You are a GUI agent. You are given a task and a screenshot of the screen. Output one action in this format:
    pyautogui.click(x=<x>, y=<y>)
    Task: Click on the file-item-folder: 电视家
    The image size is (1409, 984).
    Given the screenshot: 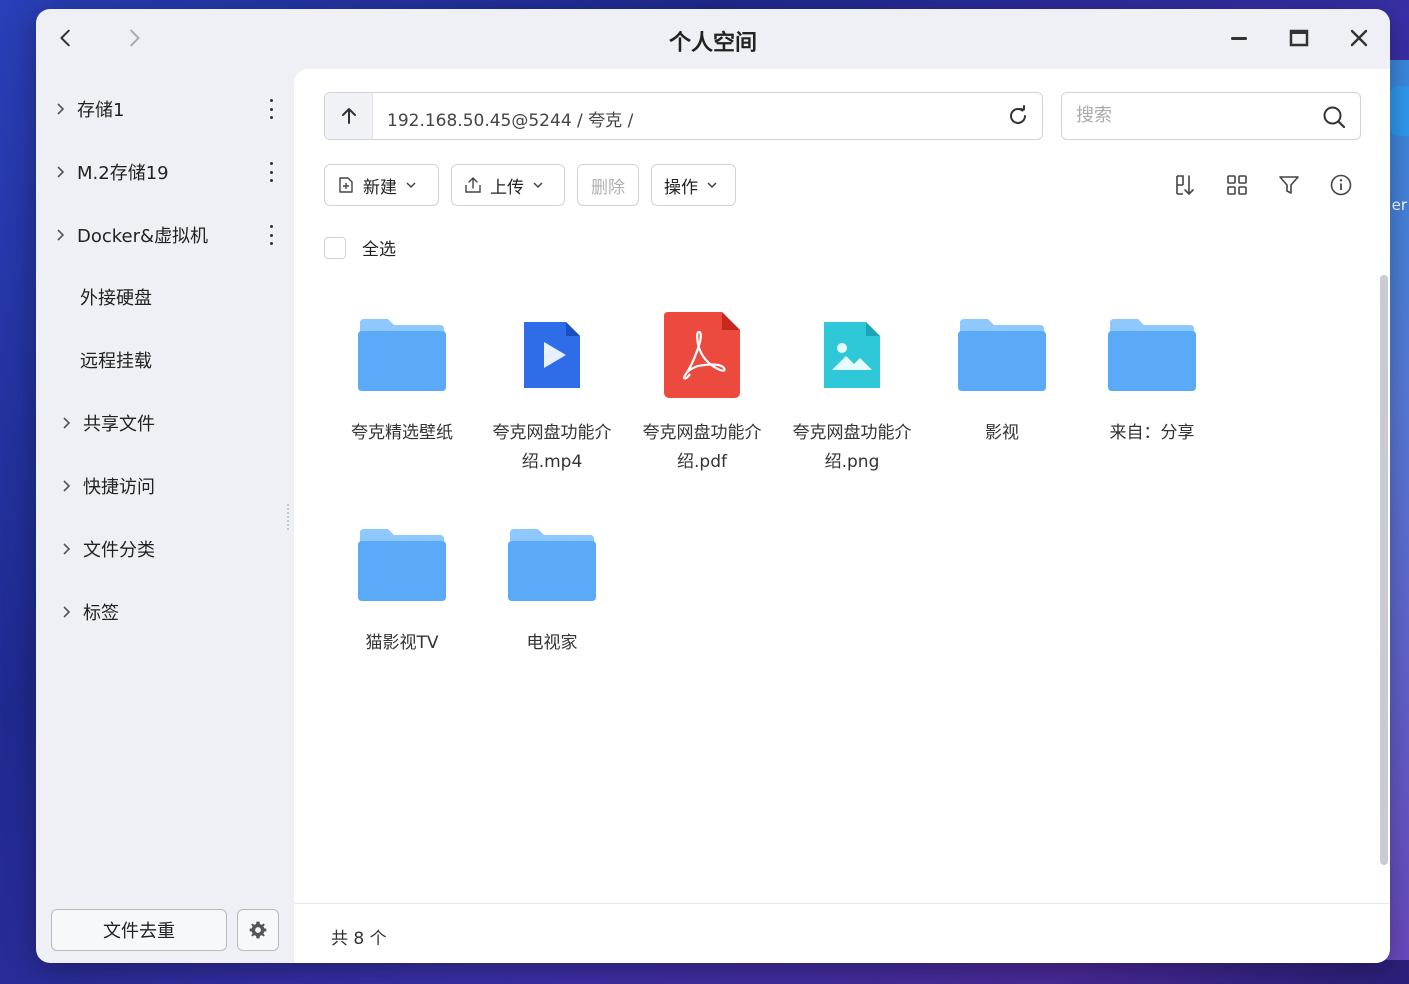 What is the action you would take?
    pyautogui.click(x=552, y=586)
    